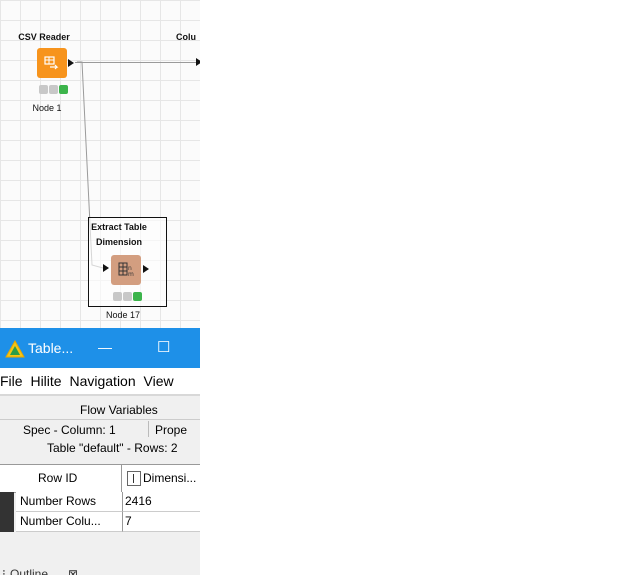  What do you see at coordinates (47, 108) in the screenshot?
I see `node-label: Node 1` at bounding box center [47, 108].